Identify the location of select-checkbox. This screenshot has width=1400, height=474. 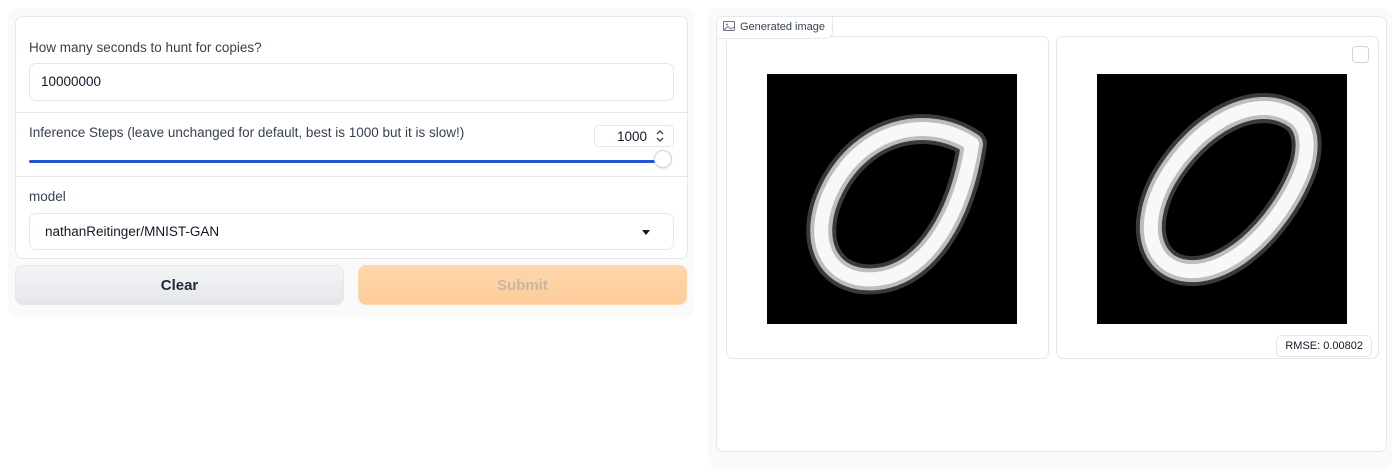
(1360, 54).